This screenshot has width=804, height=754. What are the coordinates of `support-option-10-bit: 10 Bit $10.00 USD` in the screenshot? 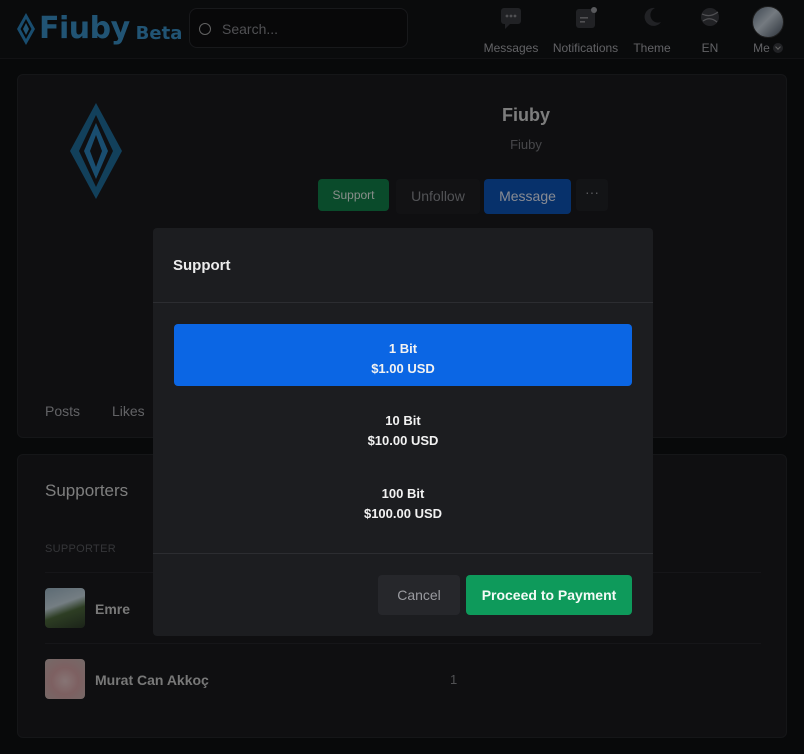 It's located at (403, 427).